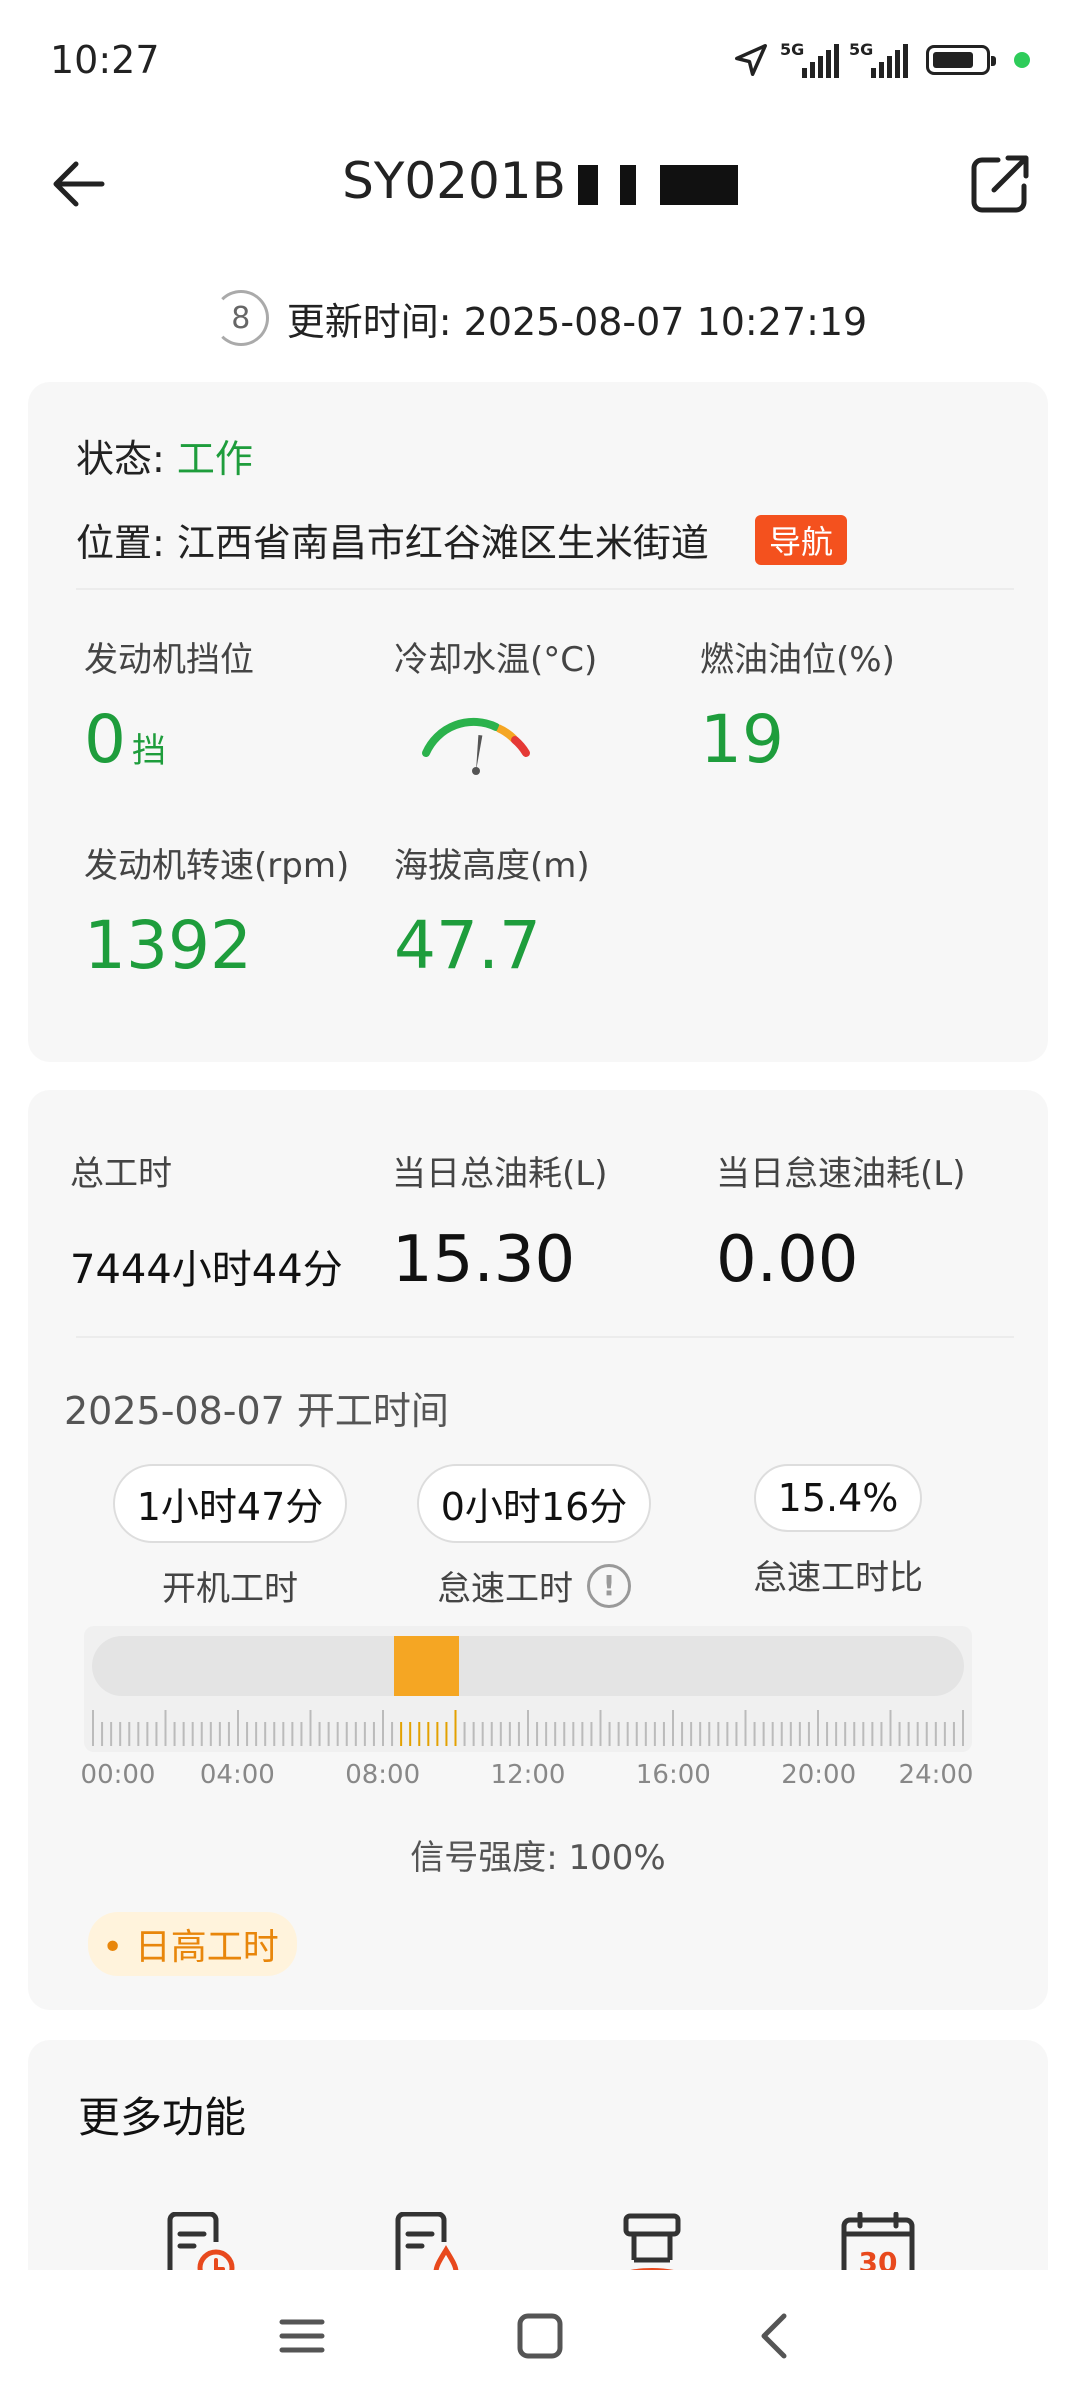  Describe the element at coordinates (673, 1775) in the screenshot. I see `timeline-tick-label: 16:00` at that location.